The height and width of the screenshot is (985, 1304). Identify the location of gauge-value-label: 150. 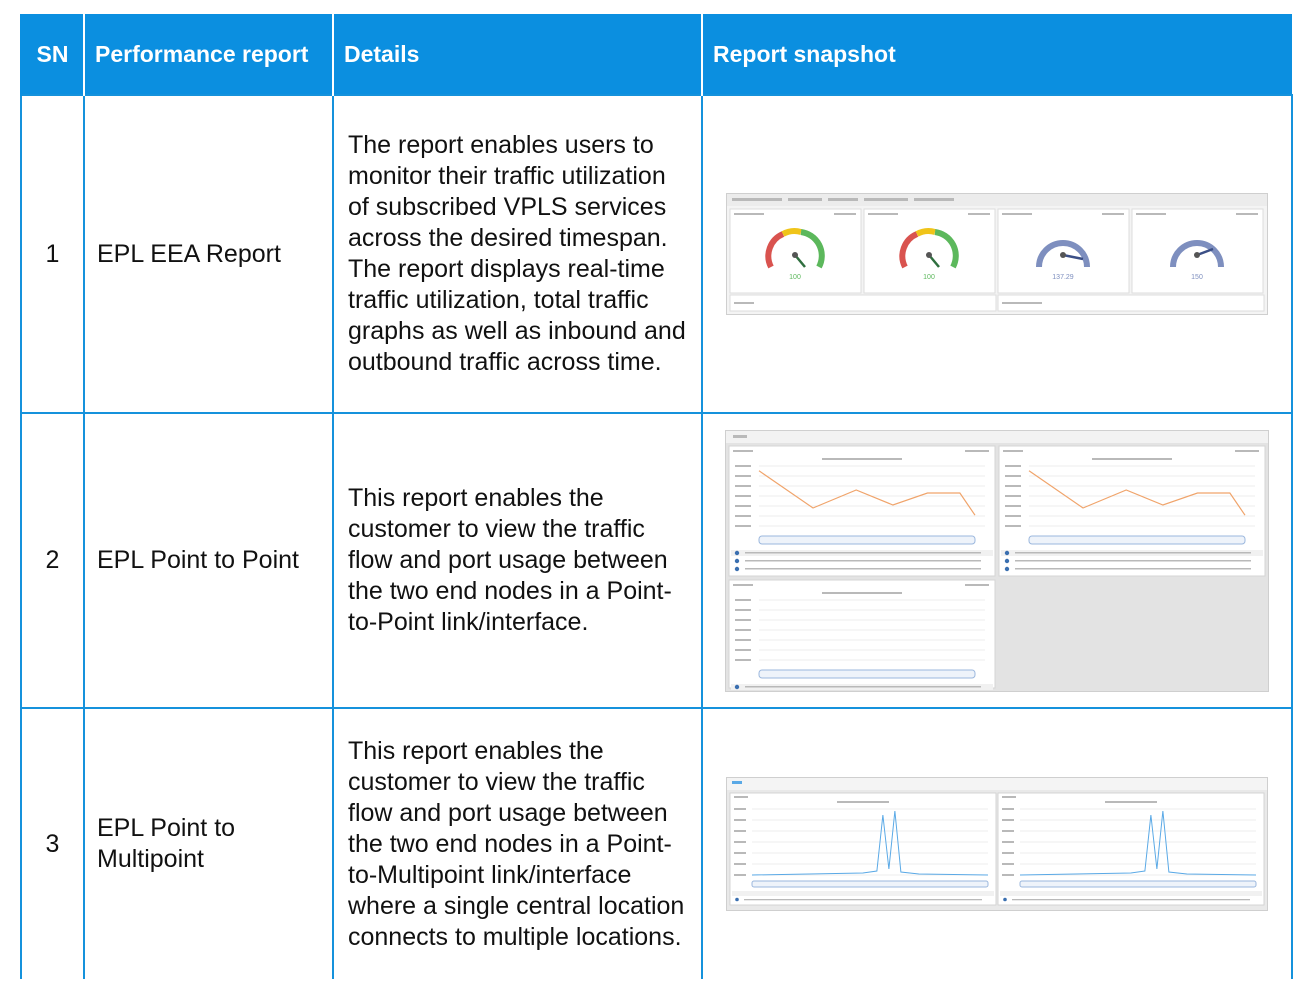
(1197, 277).